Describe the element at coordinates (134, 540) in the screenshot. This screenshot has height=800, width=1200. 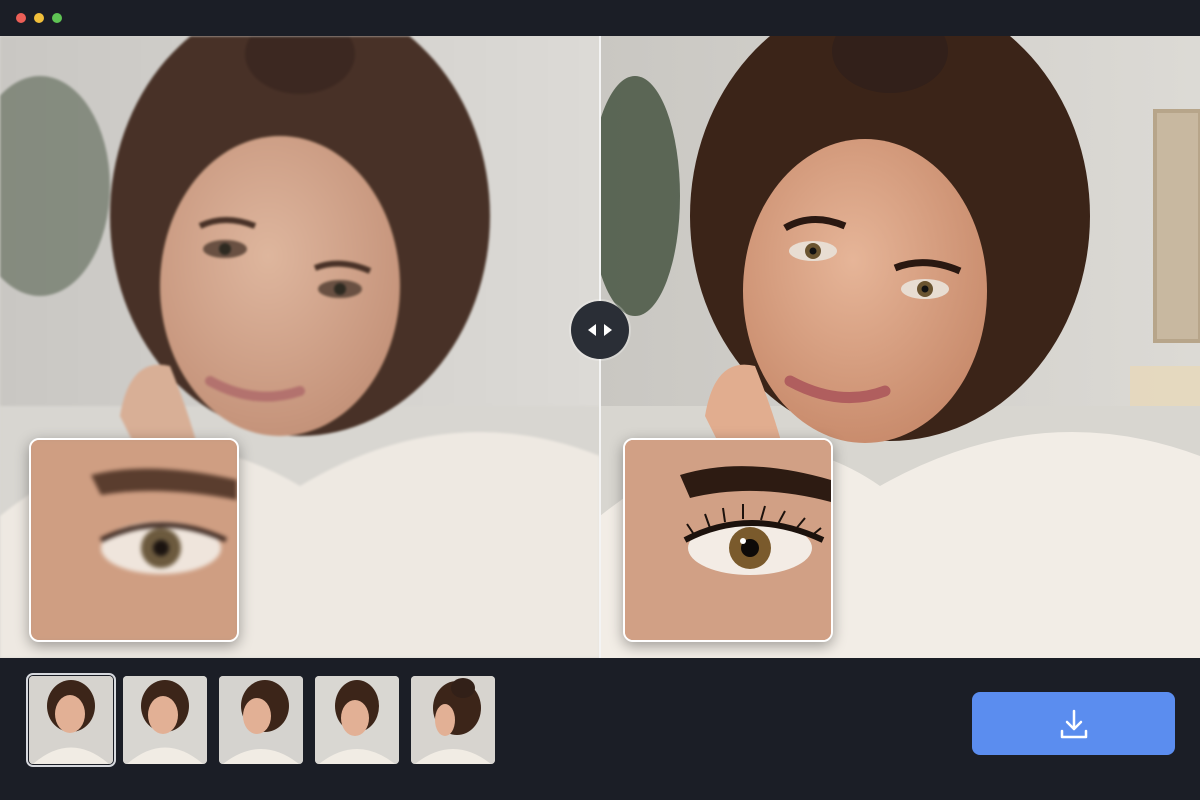
I see `before-zoom-inset` at that location.